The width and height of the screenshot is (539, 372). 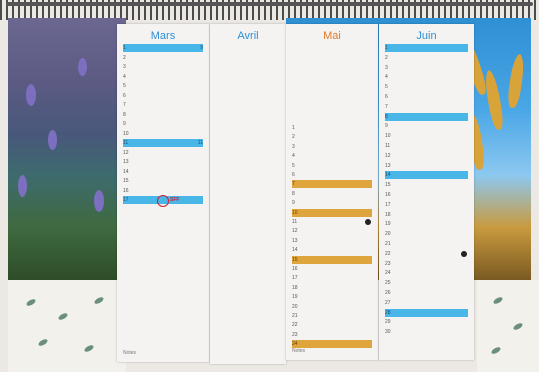 I want to click on day-number: 10, so click(x=295, y=212).